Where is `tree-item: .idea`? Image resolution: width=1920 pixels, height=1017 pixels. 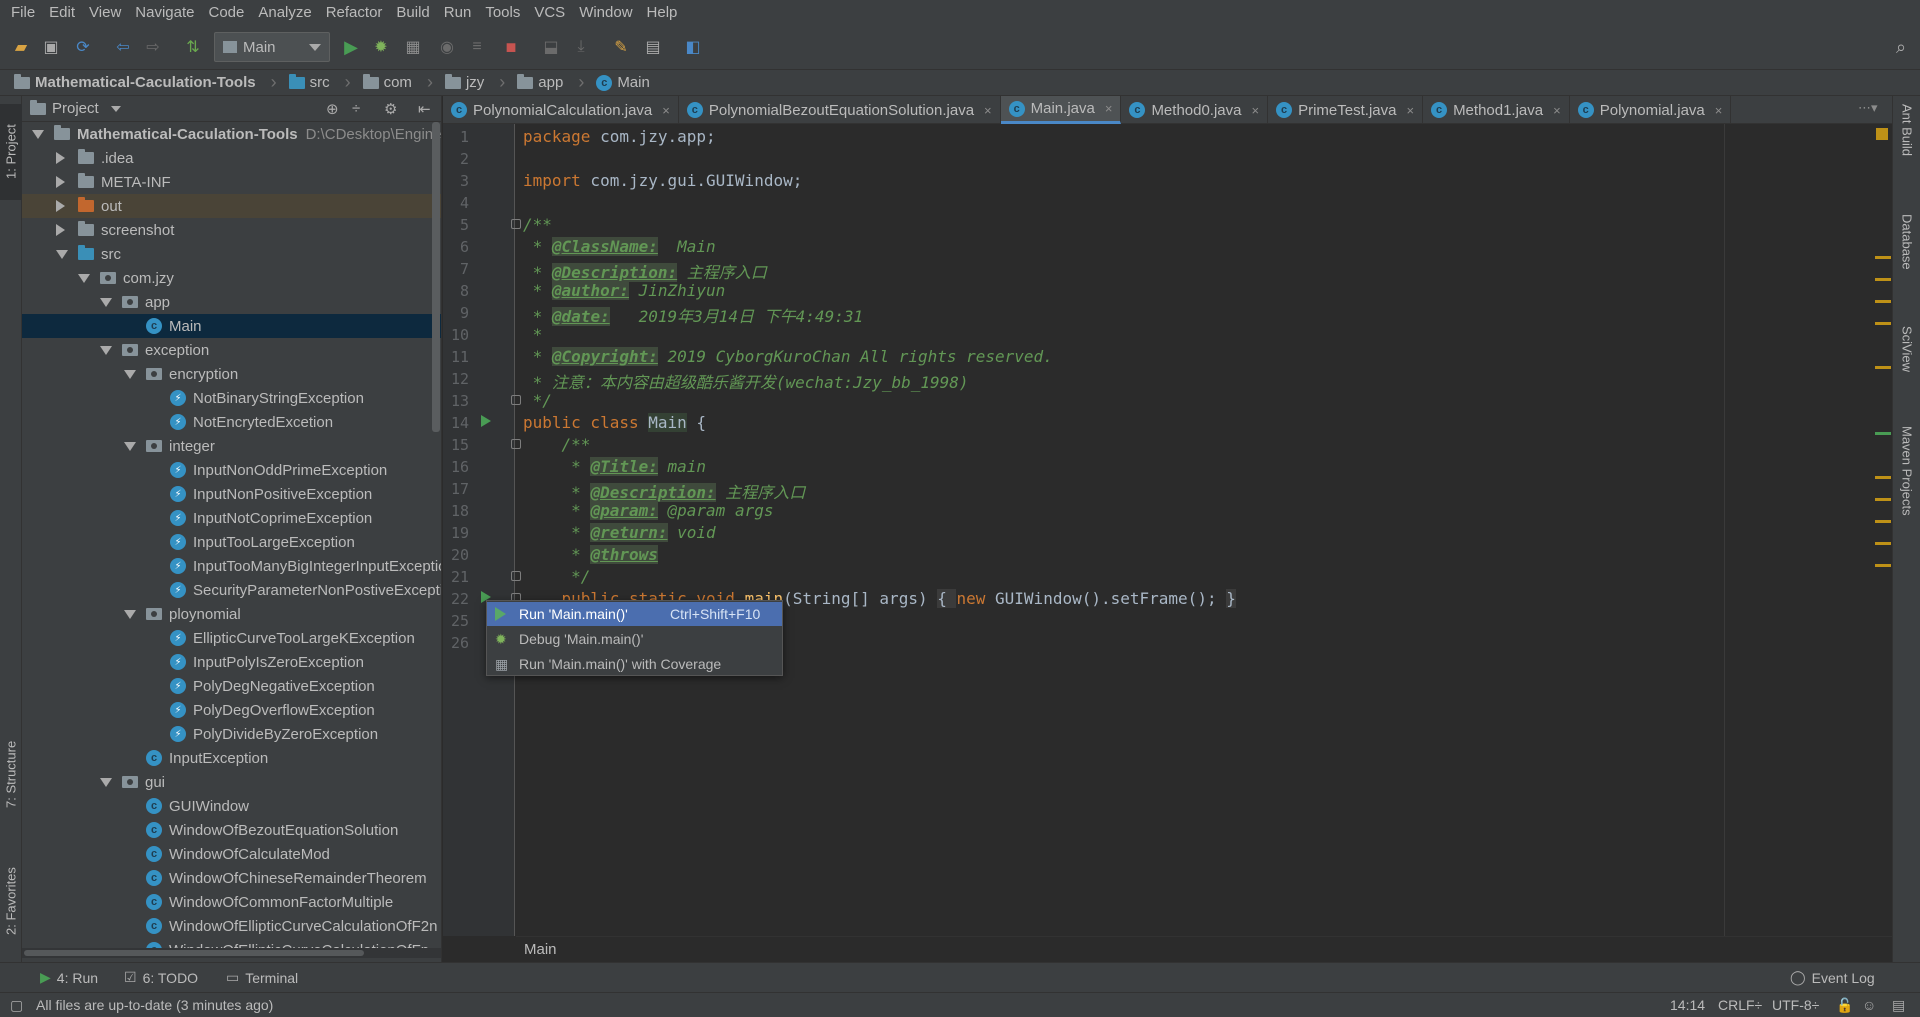
tree-item: .idea is located at coordinates (231, 158).